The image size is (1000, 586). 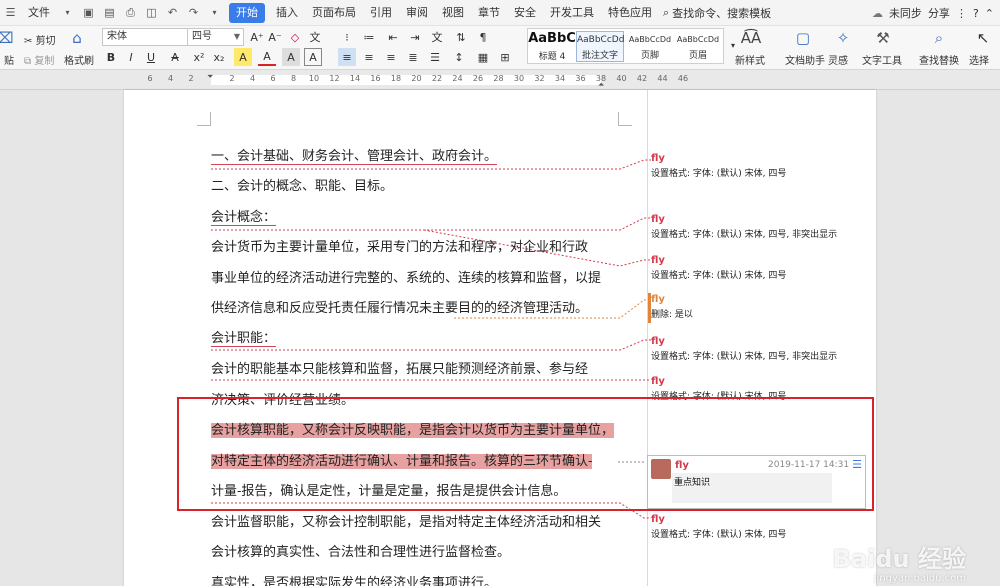 What do you see at coordinates (435, 57) in the screenshot?
I see `distribute-icon: ☰` at bounding box center [435, 57].